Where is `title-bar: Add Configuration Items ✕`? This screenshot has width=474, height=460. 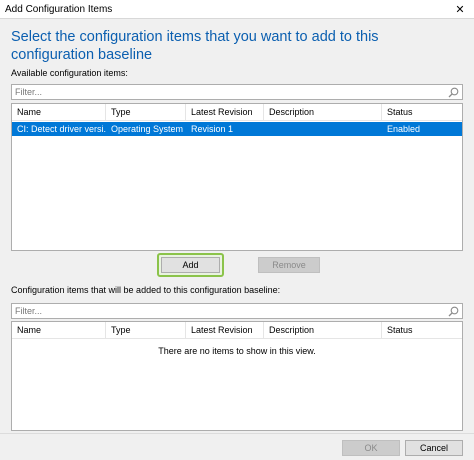
title-bar: Add Configuration Items ✕ is located at coordinates (237, 9).